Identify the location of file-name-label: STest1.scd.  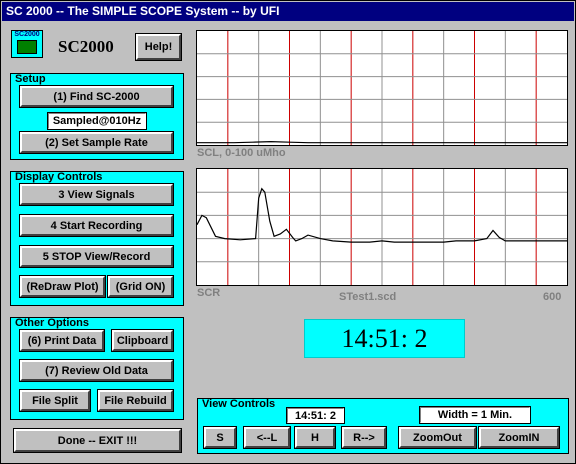
(368, 297).